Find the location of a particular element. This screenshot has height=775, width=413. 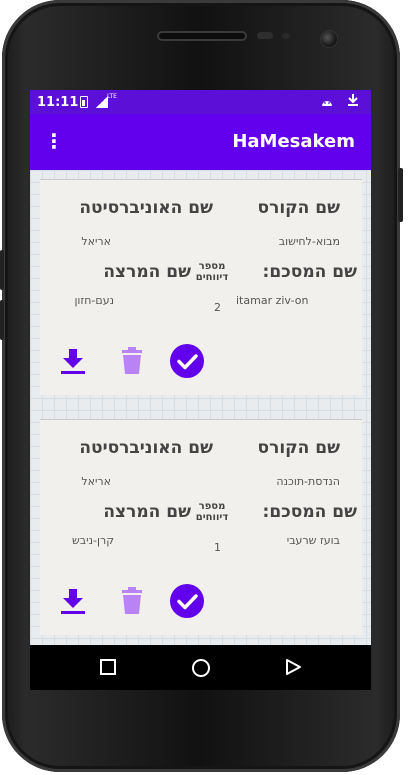

summarizer-value: itamar ziv-on is located at coordinates (272, 300).